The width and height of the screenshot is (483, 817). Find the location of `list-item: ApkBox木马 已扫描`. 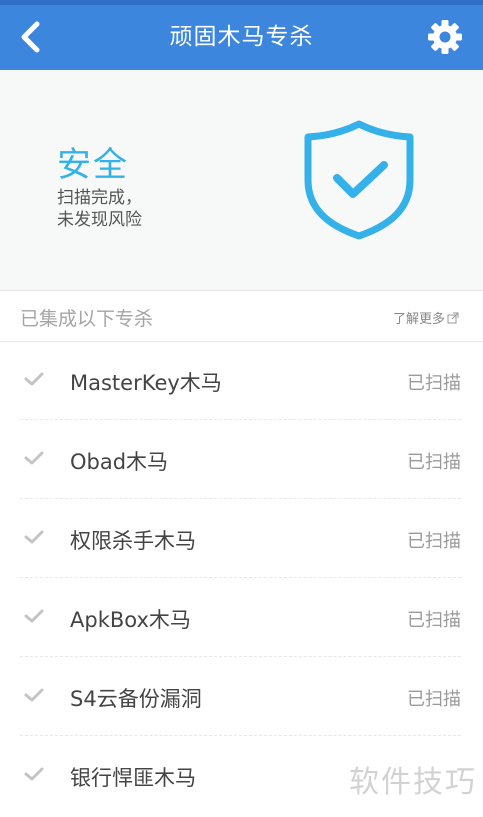

list-item: ApkBox木马 已扫描 is located at coordinates (241, 617).